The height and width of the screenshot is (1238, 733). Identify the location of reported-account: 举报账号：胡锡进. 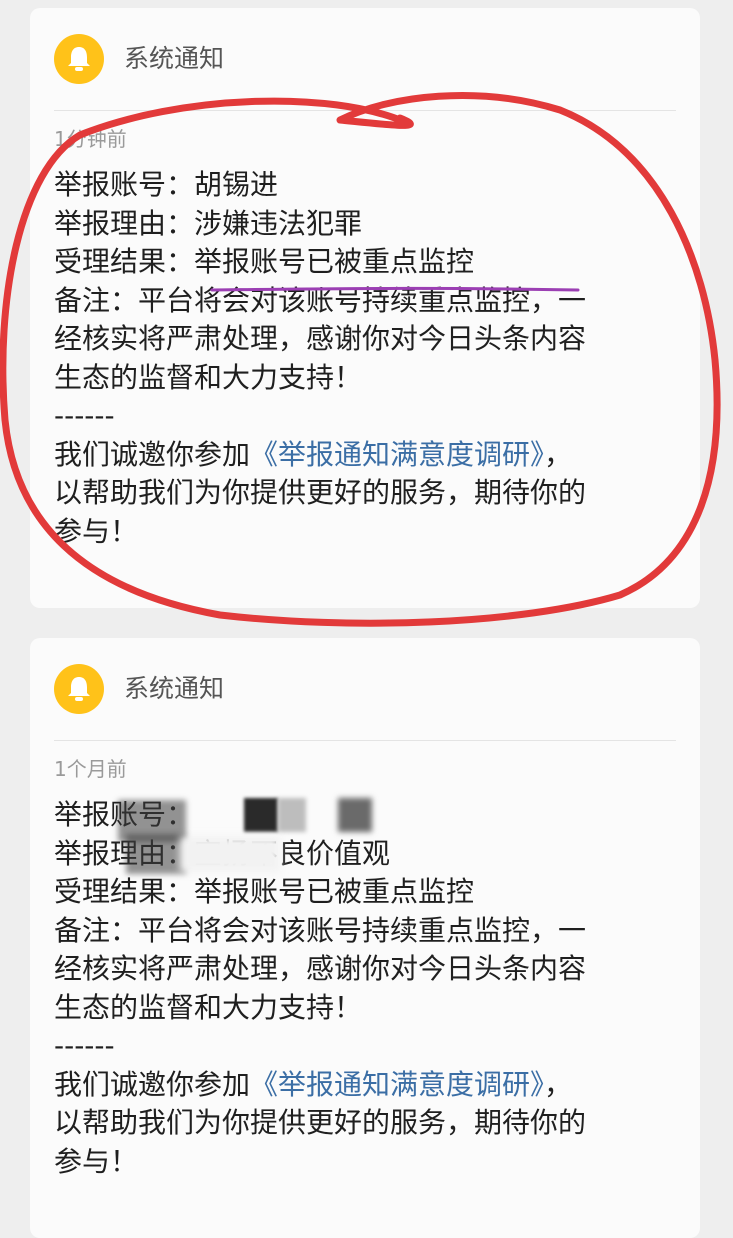
(166, 184).